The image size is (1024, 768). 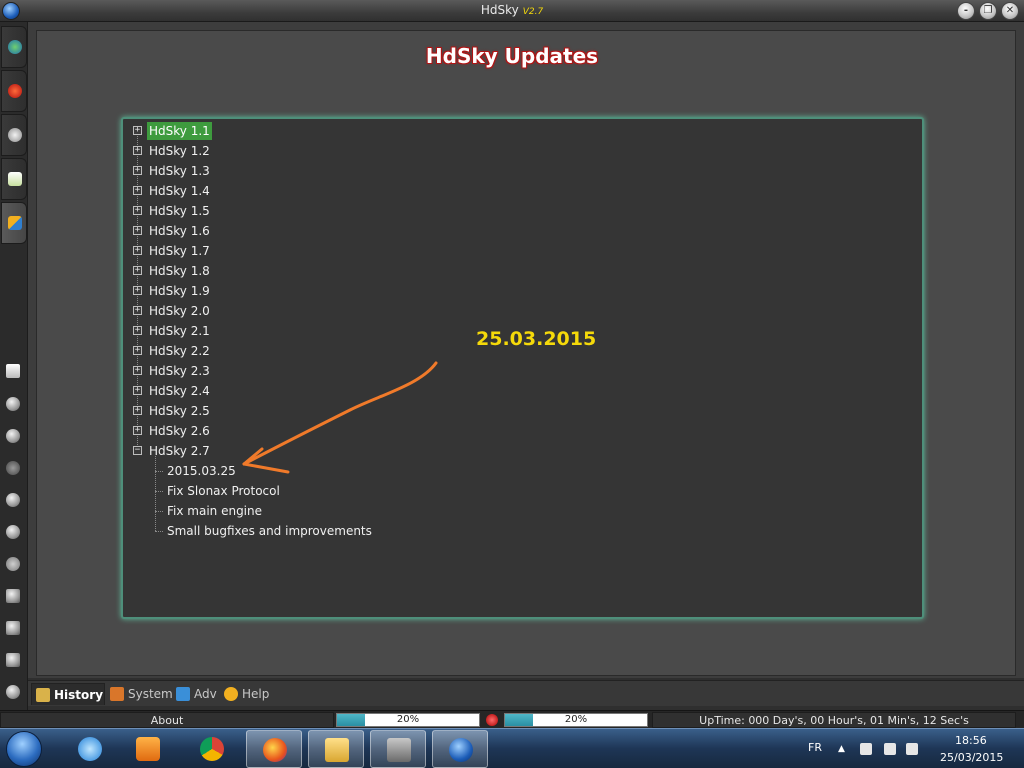 I want to click on record-icon, so click(x=13, y=468).